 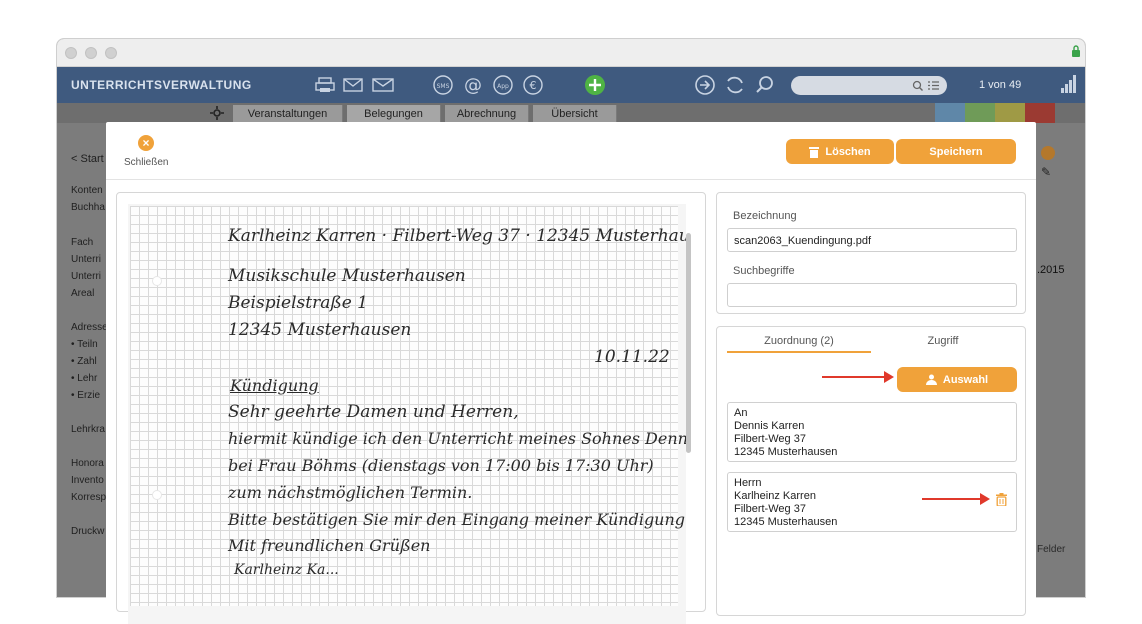 What do you see at coordinates (217, 113) in the screenshot?
I see `gear-icon` at bounding box center [217, 113].